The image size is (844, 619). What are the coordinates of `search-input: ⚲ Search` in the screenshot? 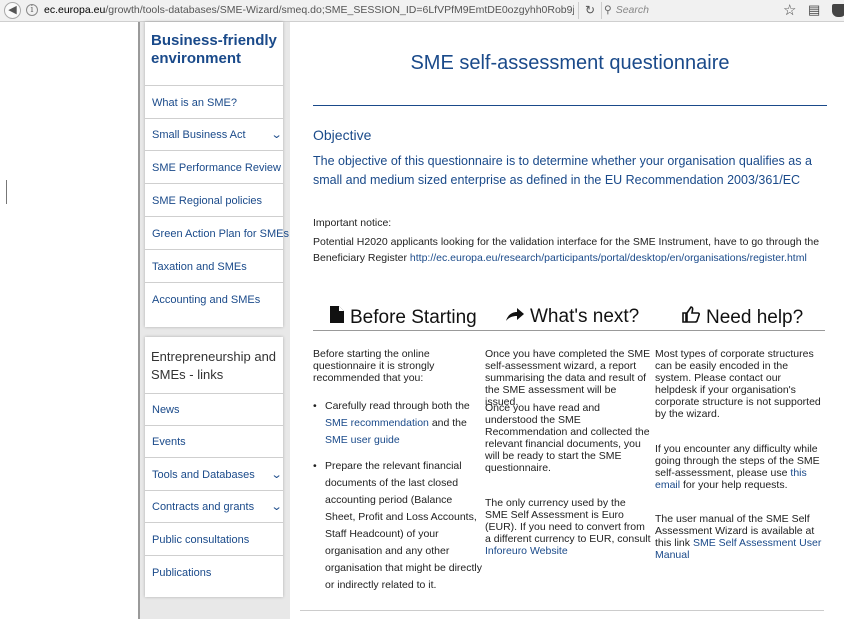 It's located at (689, 10).